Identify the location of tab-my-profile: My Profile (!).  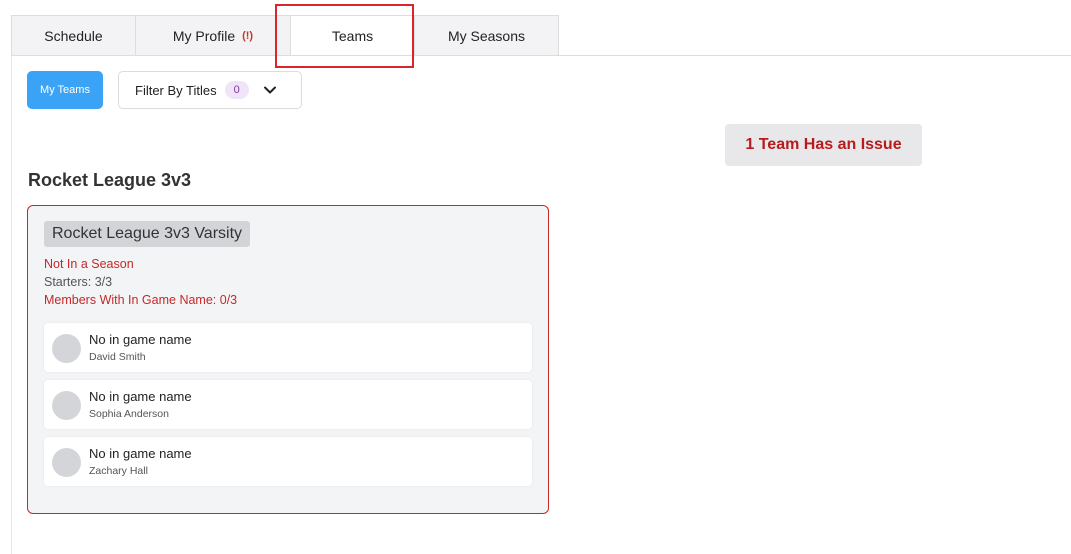
(213, 35).